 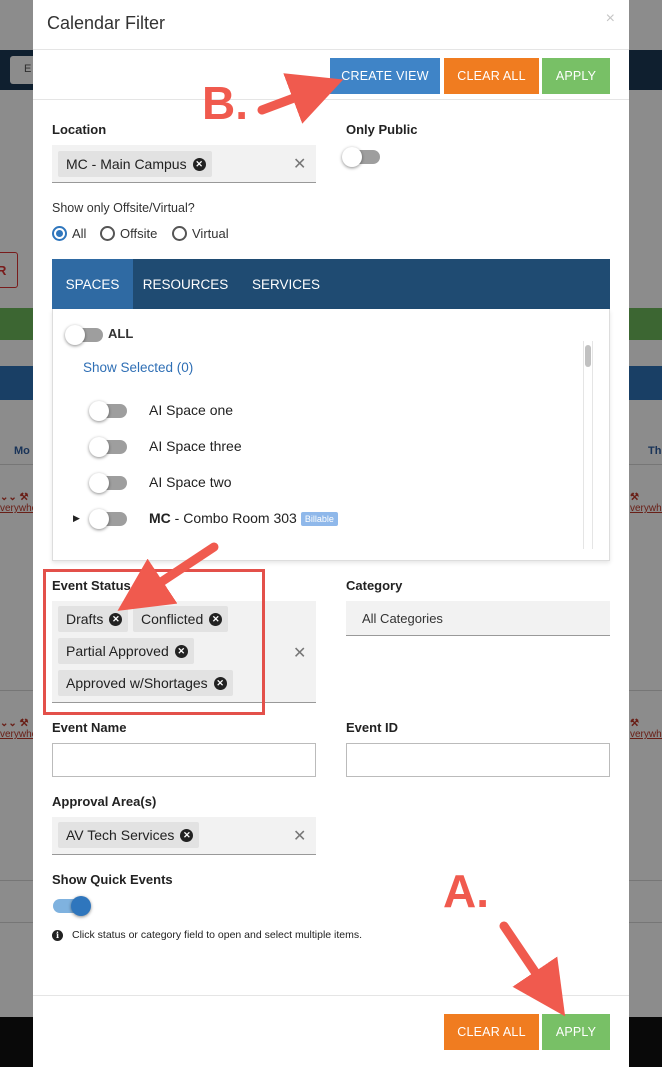 I want to click on annotation-arrow-status, so click(x=168, y=576).